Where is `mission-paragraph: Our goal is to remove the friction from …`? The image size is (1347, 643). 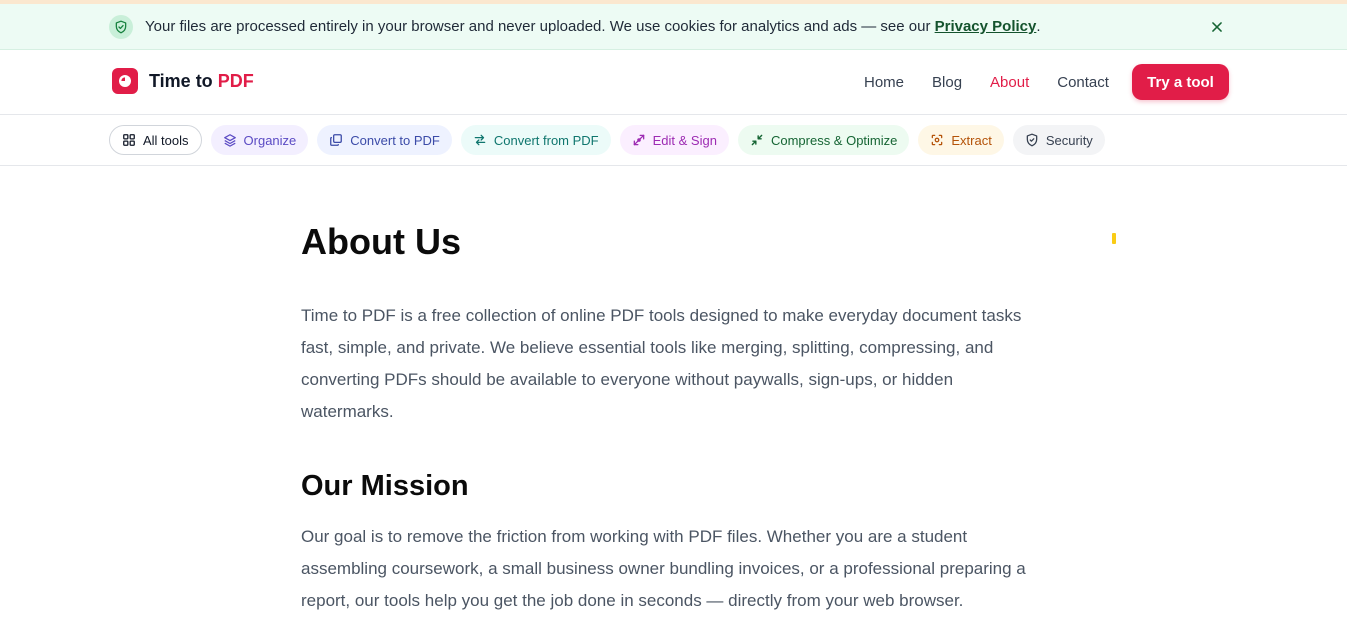
mission-paragraph: Our goal is to remove the friction from … is located at coordinates (663, 568).